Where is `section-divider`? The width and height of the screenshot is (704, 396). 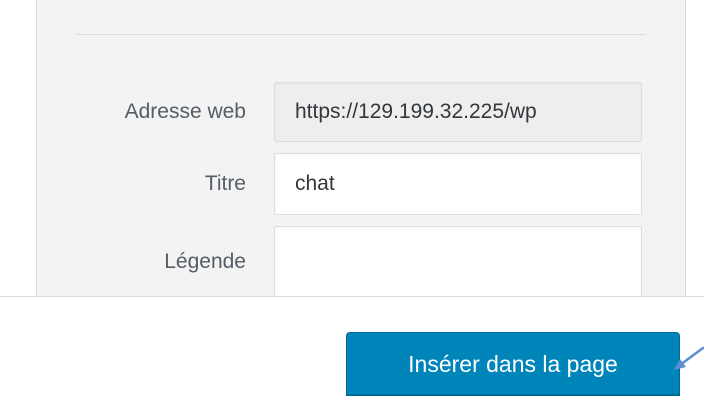 section-divider is located at coordinates (361, 34).